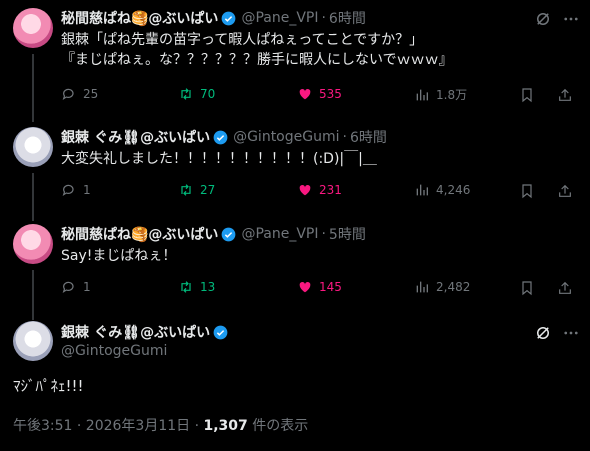 The image size is (590, 451). I want to click on views-button: 2,482, so click(442, 287).